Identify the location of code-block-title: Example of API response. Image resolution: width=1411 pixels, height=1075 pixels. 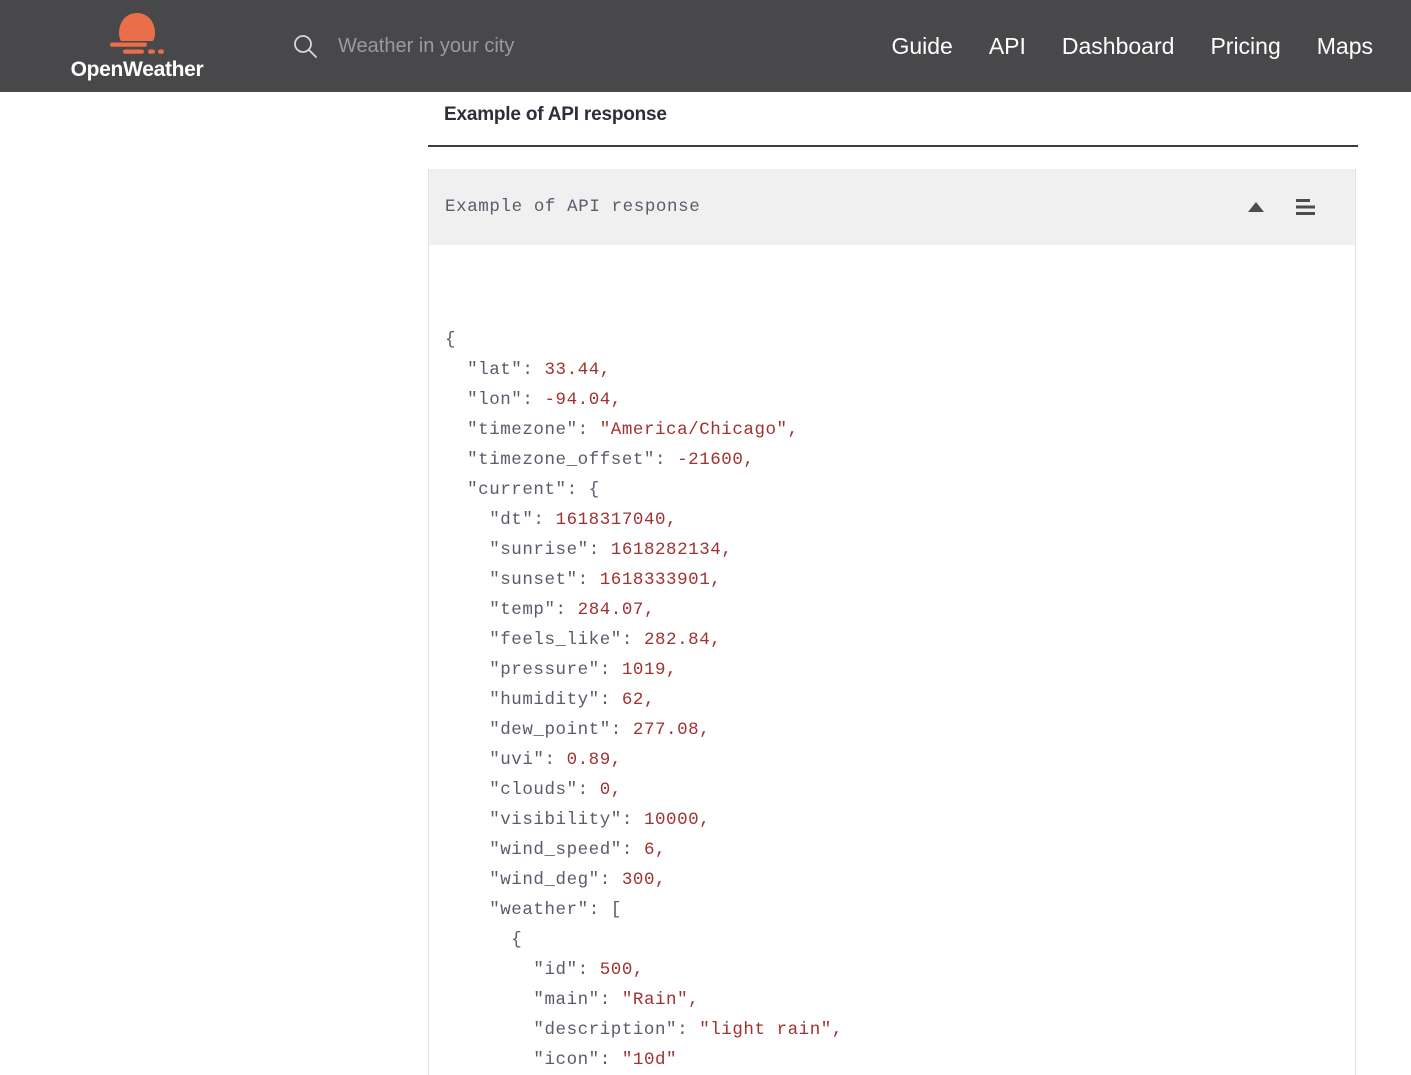
(573, 207).